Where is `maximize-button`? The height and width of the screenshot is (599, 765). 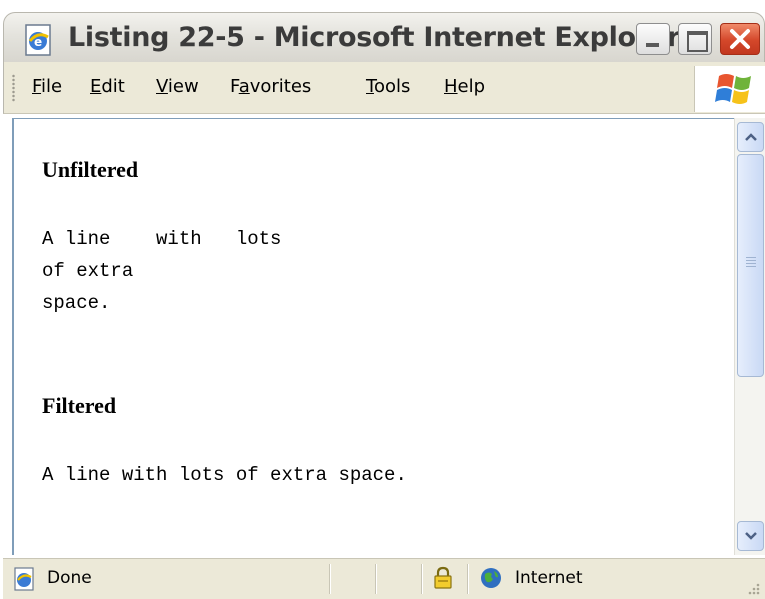 maximize-button is located at coordinates (695, 39).